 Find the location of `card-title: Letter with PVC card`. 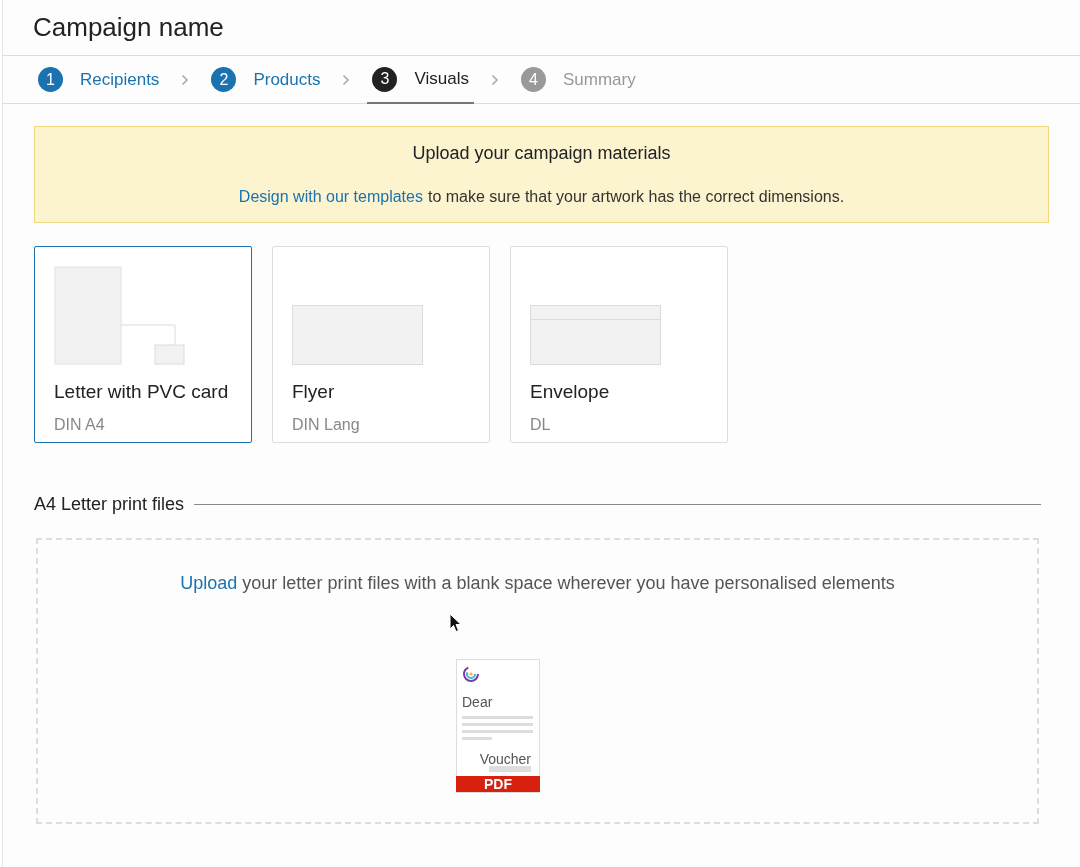

card-title: Letter with PVC card is located at coordinates (142, 392).